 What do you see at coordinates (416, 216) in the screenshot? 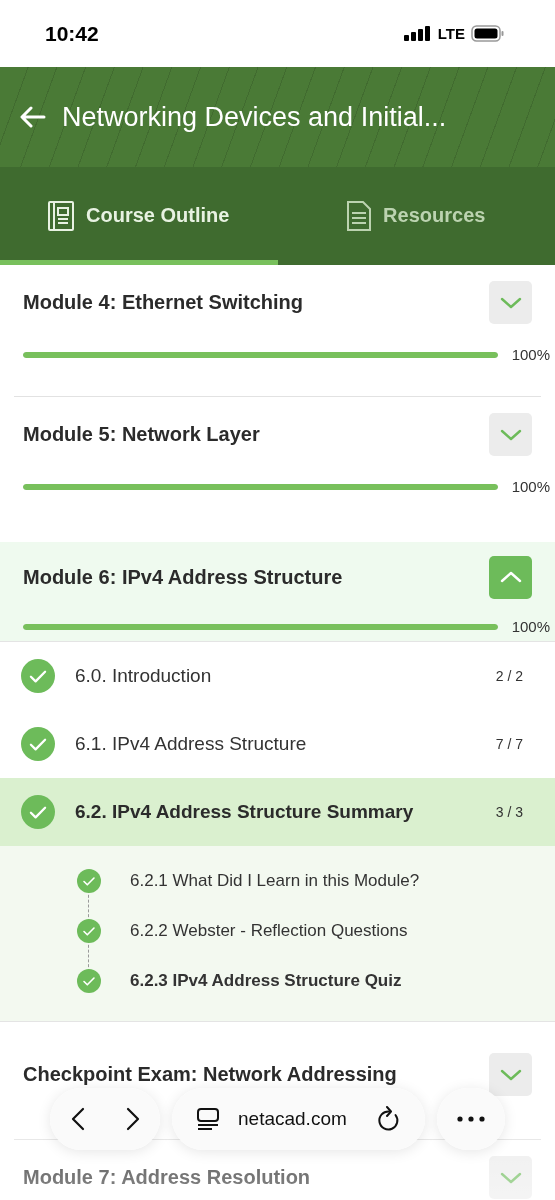
I see `tab: Resources` at bounding box center [416, 216].